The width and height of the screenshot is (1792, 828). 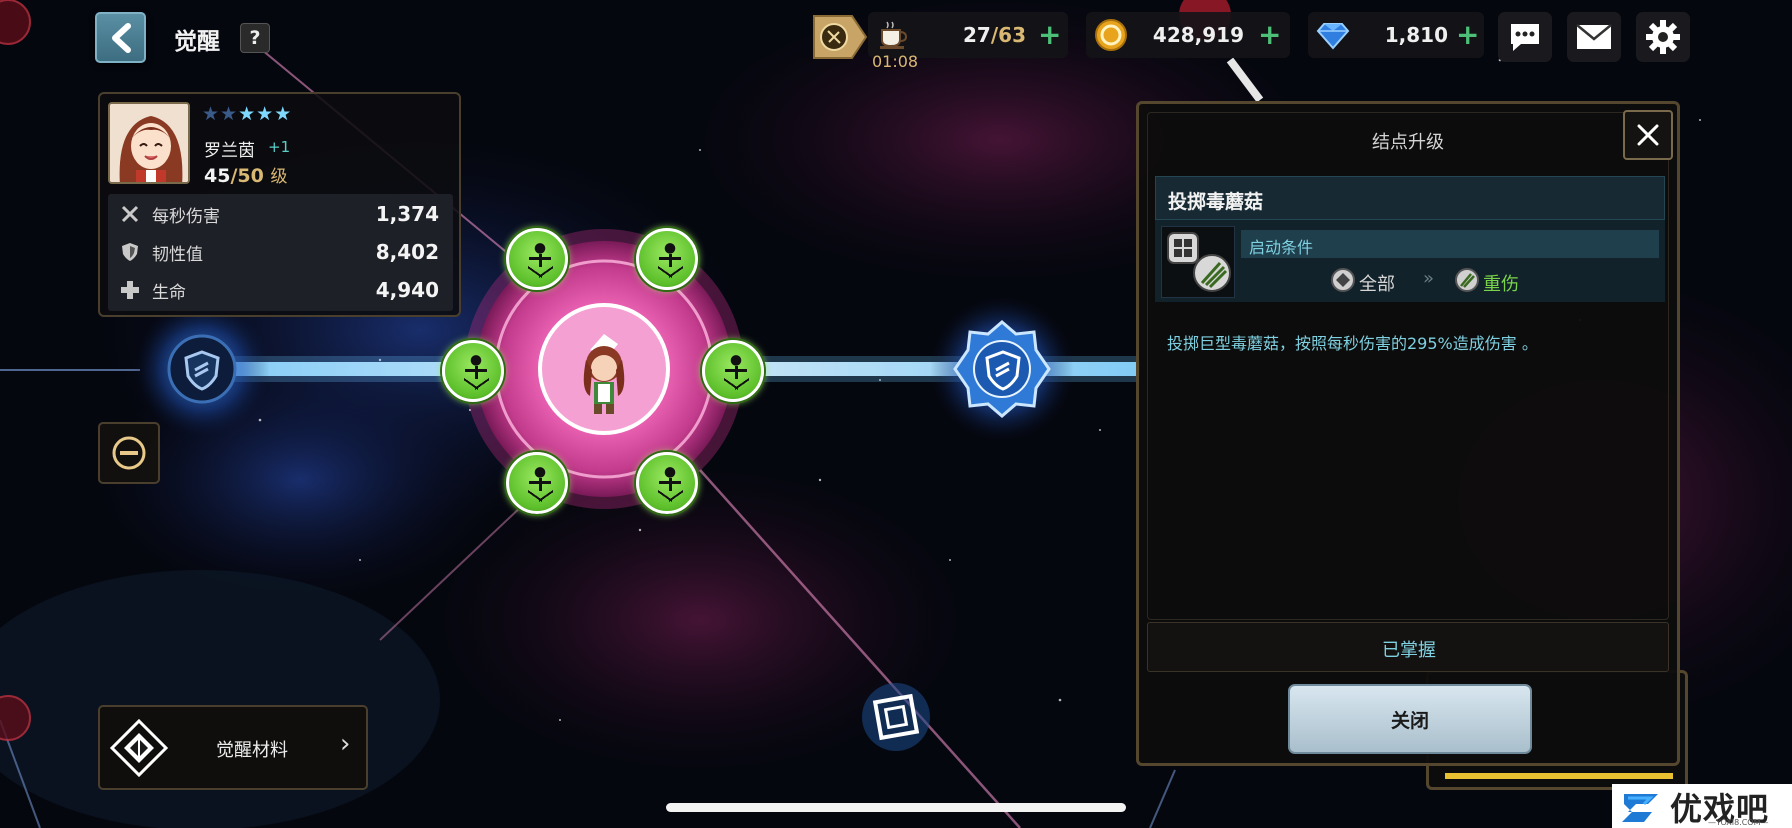 I want to click on star-rating: ★ ★ ★ ★ ★, so click(x=246, y=114).